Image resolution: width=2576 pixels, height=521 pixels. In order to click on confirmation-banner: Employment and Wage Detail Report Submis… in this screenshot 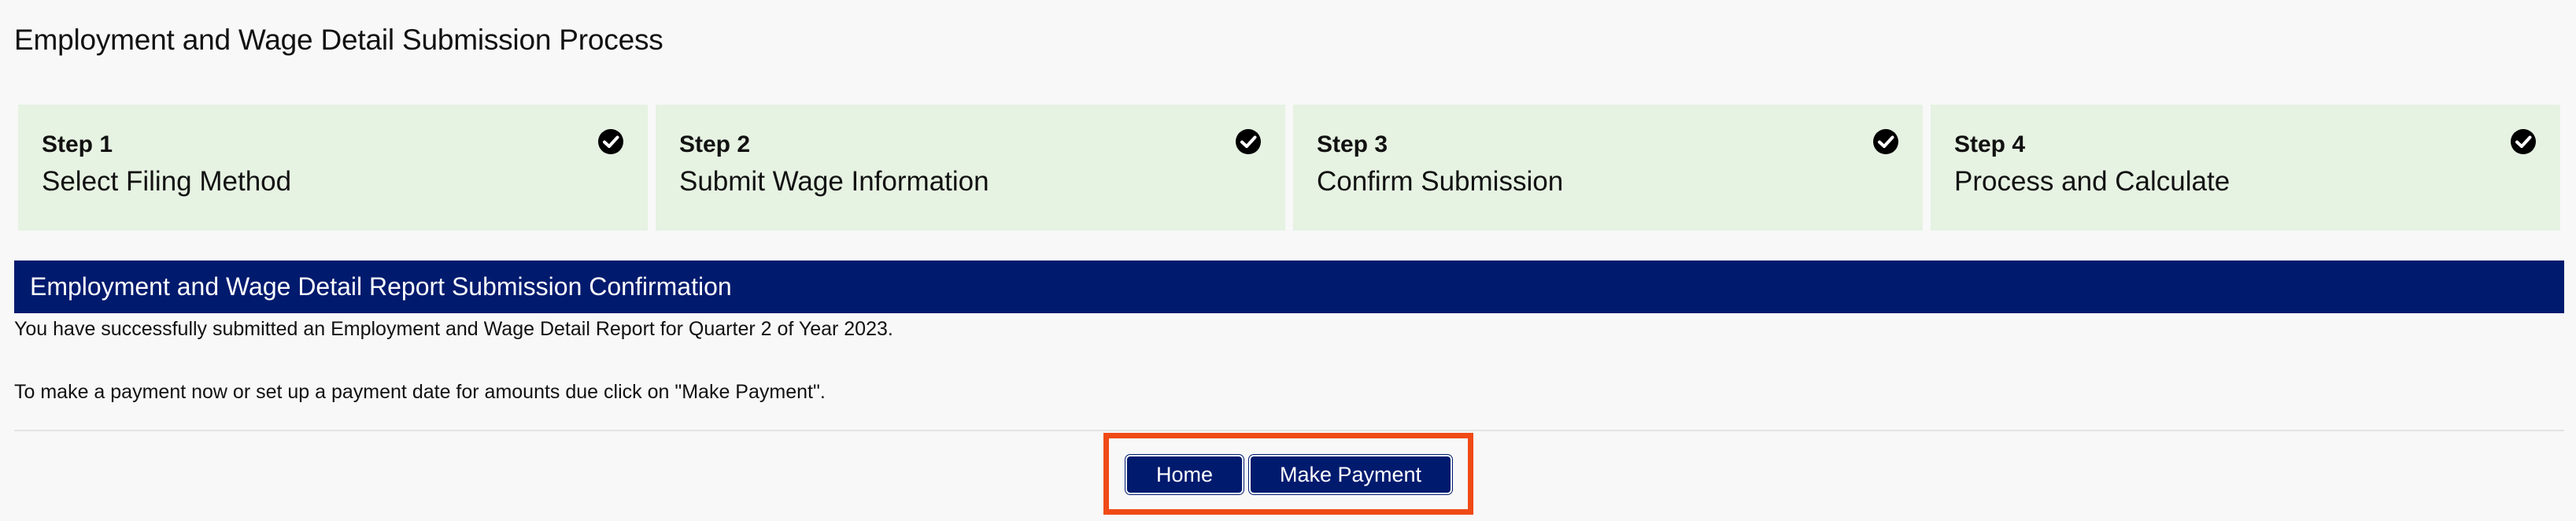, I will do `click(1289, 287)`.